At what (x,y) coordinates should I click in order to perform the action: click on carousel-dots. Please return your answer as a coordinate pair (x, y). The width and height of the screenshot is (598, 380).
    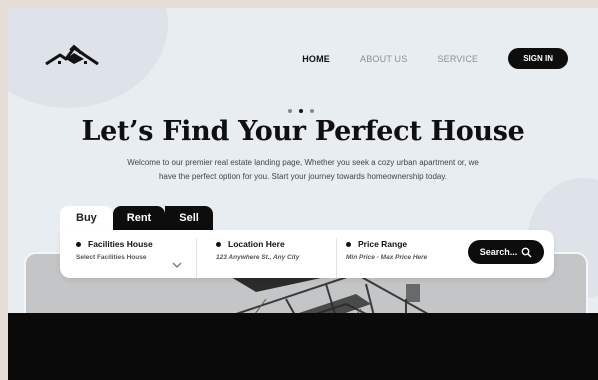
    Looking at the image, I should click on (301, 111).